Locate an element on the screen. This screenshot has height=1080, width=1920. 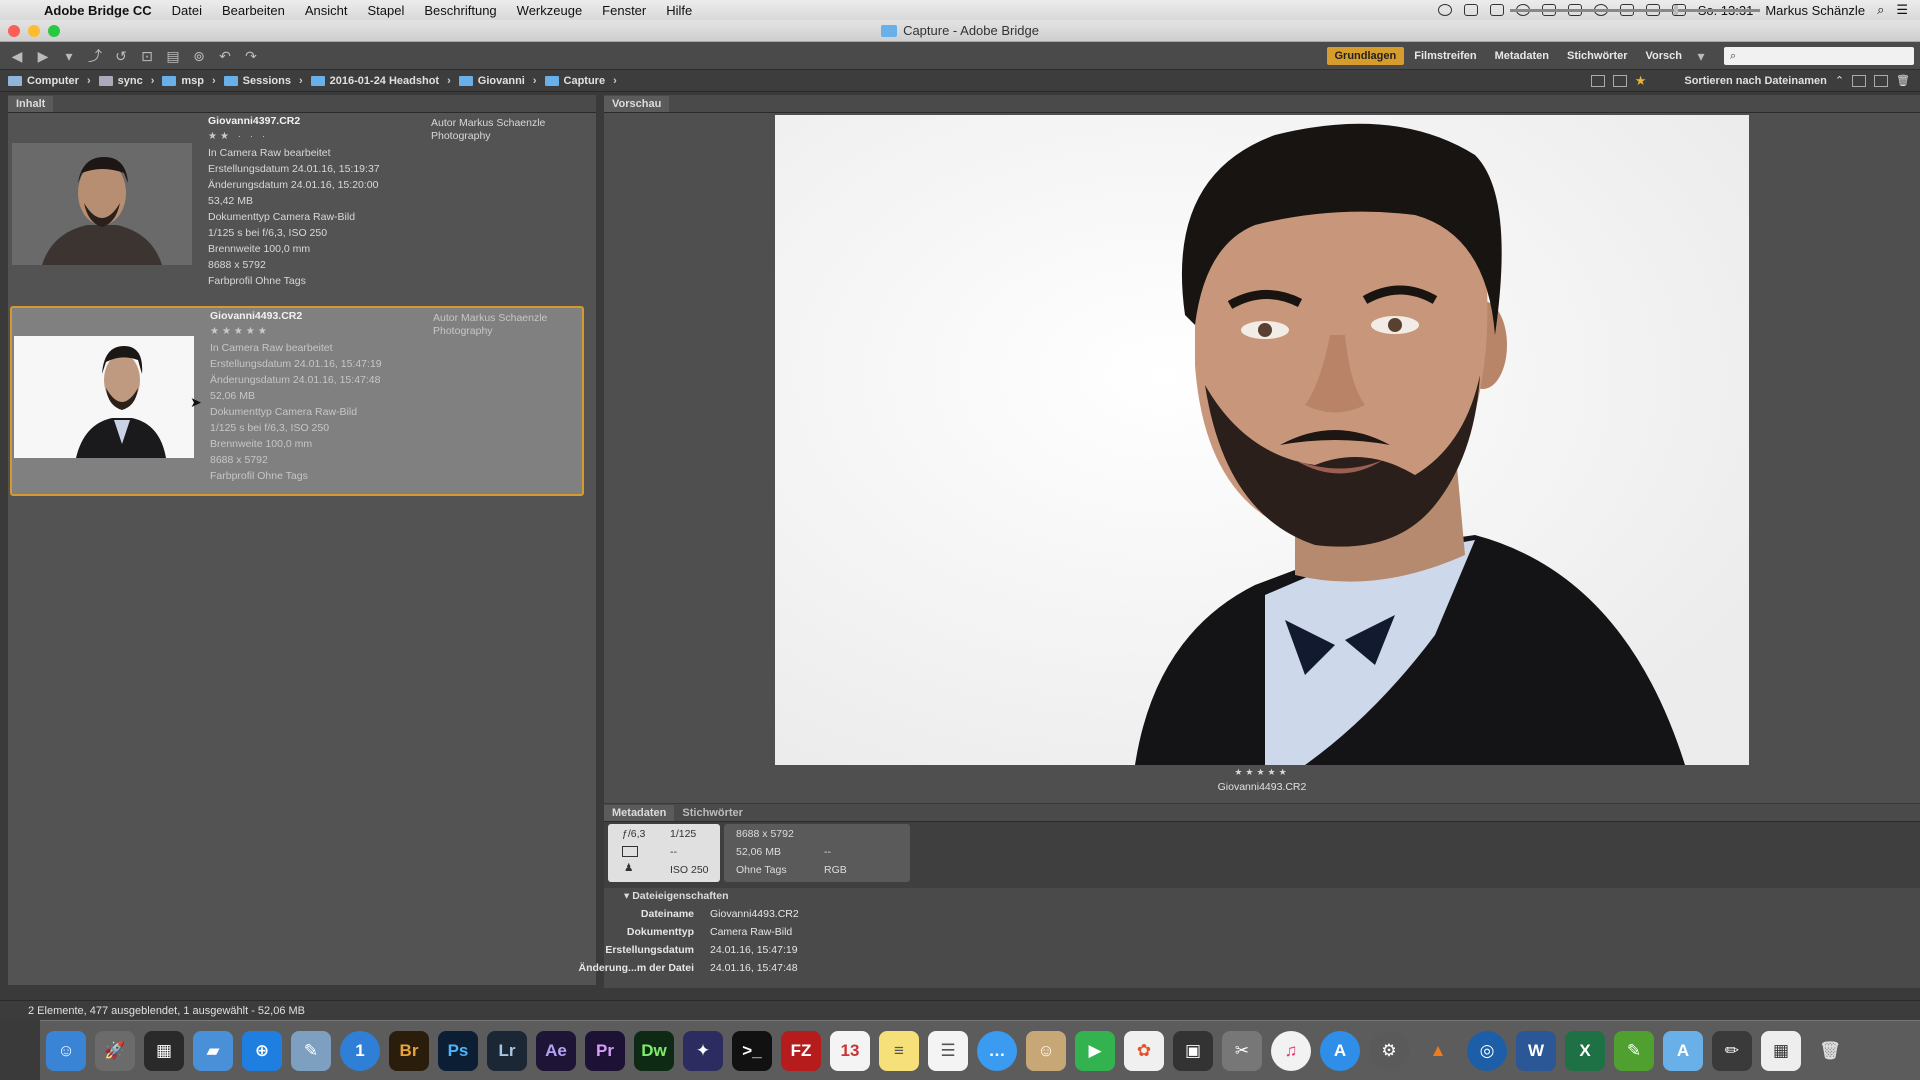
delete-trash-icon: 🗑 is located at coordinates (1903, 80).